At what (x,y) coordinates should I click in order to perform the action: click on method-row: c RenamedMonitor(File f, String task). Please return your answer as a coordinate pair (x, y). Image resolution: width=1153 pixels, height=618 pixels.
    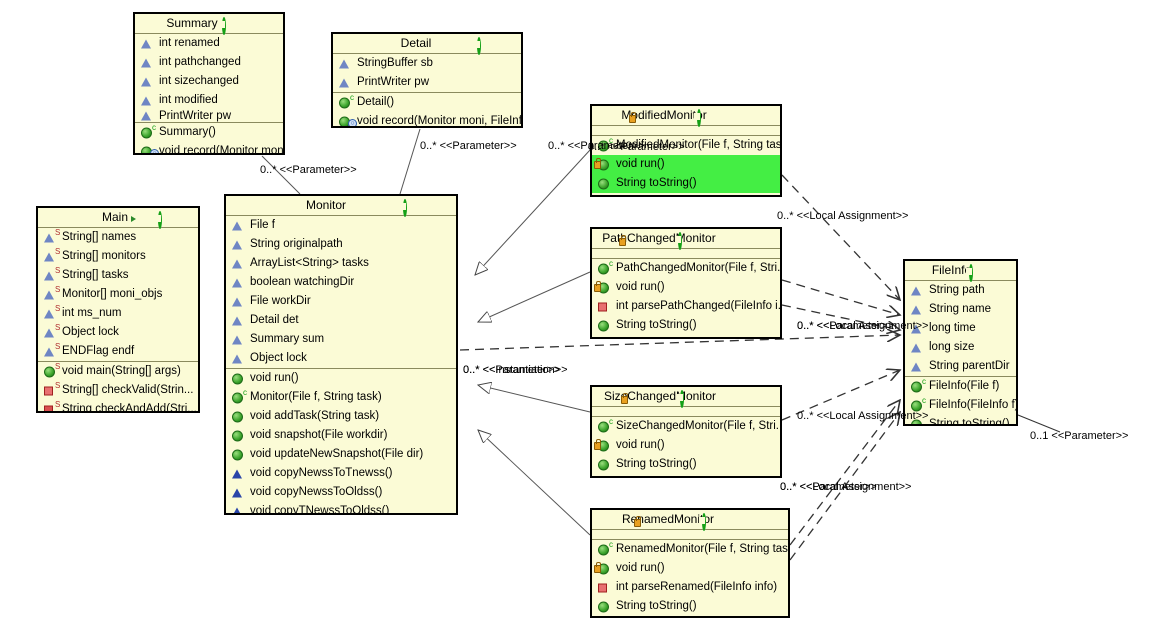
    Looking at the image, I should click on (690, 549).